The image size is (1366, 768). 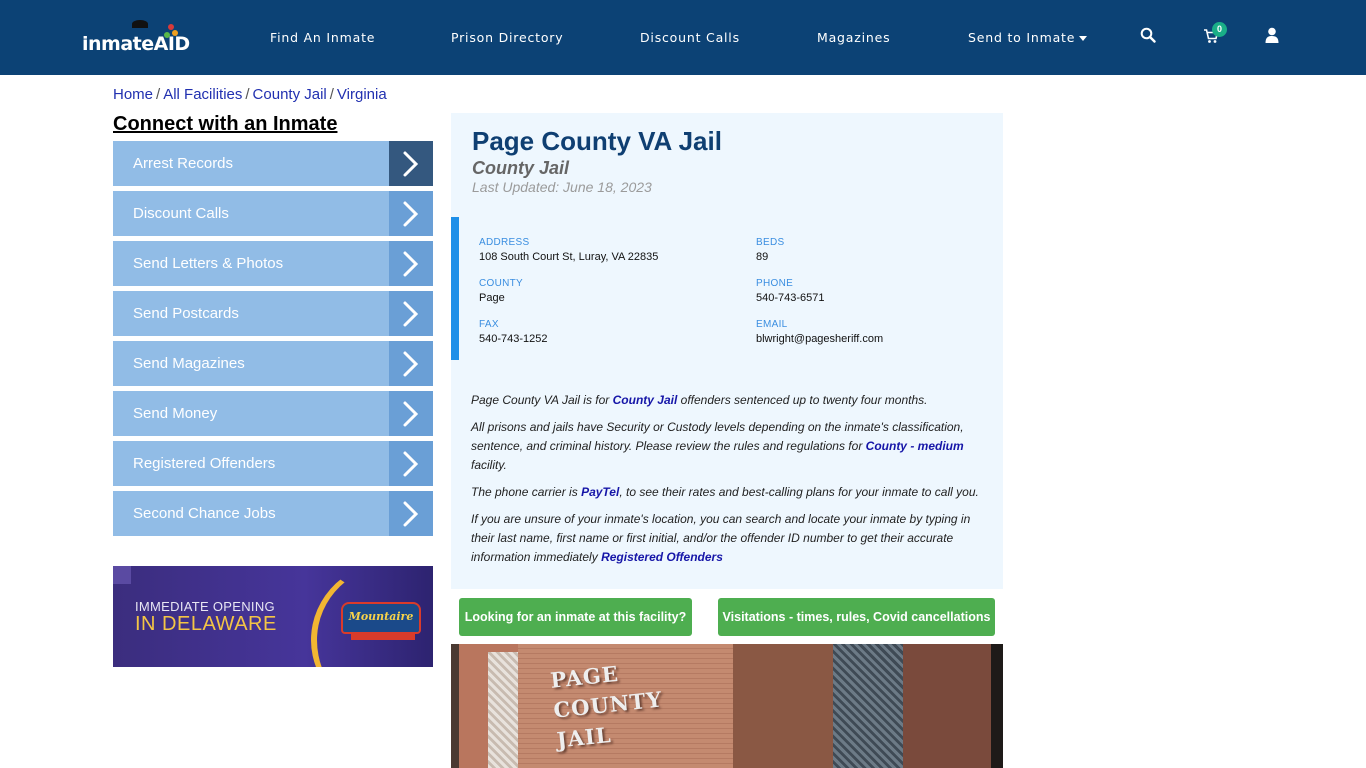 I want to click on last-updated: Last Updated: June 18, 2023, so click(x=562, y=187).